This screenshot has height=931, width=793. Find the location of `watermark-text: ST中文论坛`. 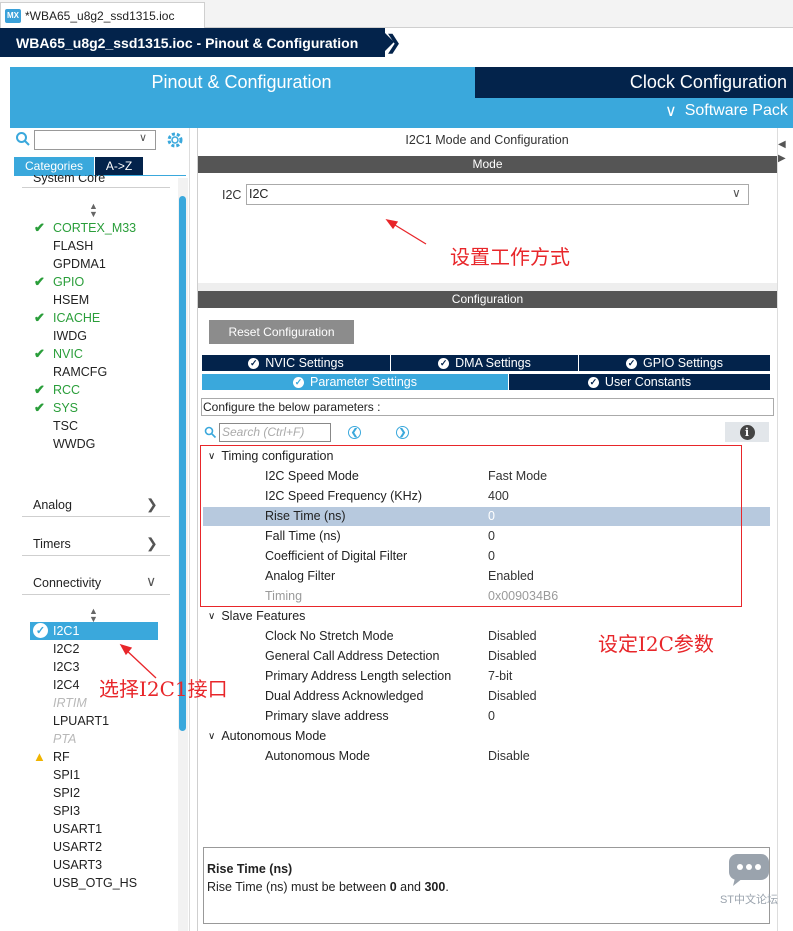

watermark-text: ST中文论坛 is located at coordinates (749, 900).